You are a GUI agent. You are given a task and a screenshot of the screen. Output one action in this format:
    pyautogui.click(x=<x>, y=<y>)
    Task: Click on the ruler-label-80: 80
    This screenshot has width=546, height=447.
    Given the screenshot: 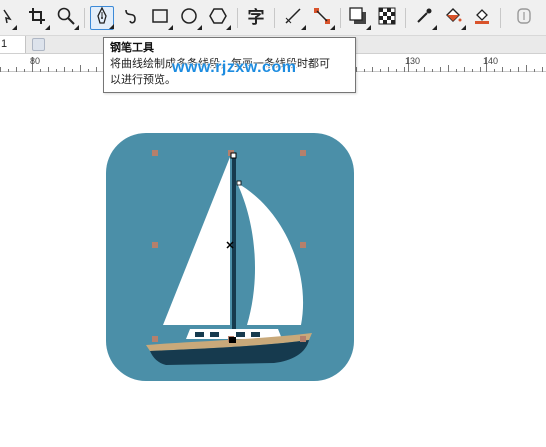 What is the action you would take?
    pyautogui.click(x=35, y=61)
    